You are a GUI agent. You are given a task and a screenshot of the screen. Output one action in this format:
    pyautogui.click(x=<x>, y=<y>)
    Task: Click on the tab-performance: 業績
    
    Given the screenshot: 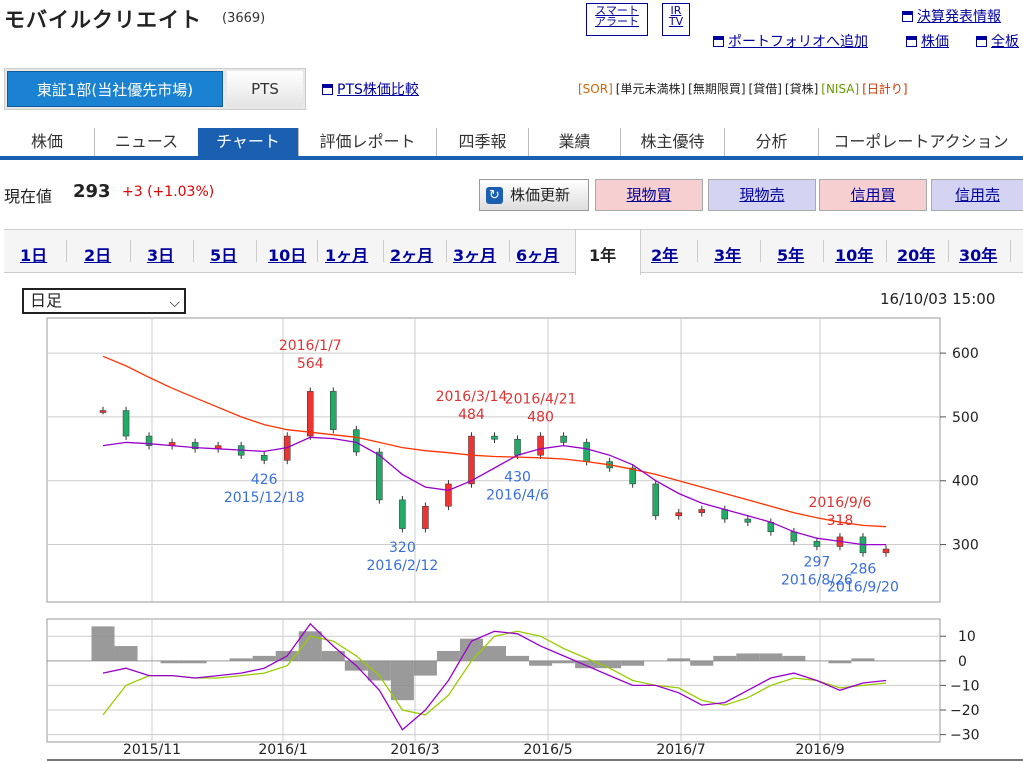 What is the action you would take?
    pyautogui.click(x=574, y=142)
    